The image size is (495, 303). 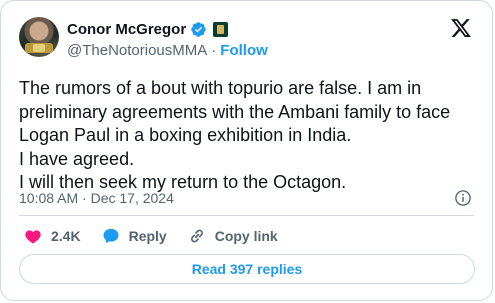 I want to click on copy-link-label: Copy link, so click(x=246, y=236).